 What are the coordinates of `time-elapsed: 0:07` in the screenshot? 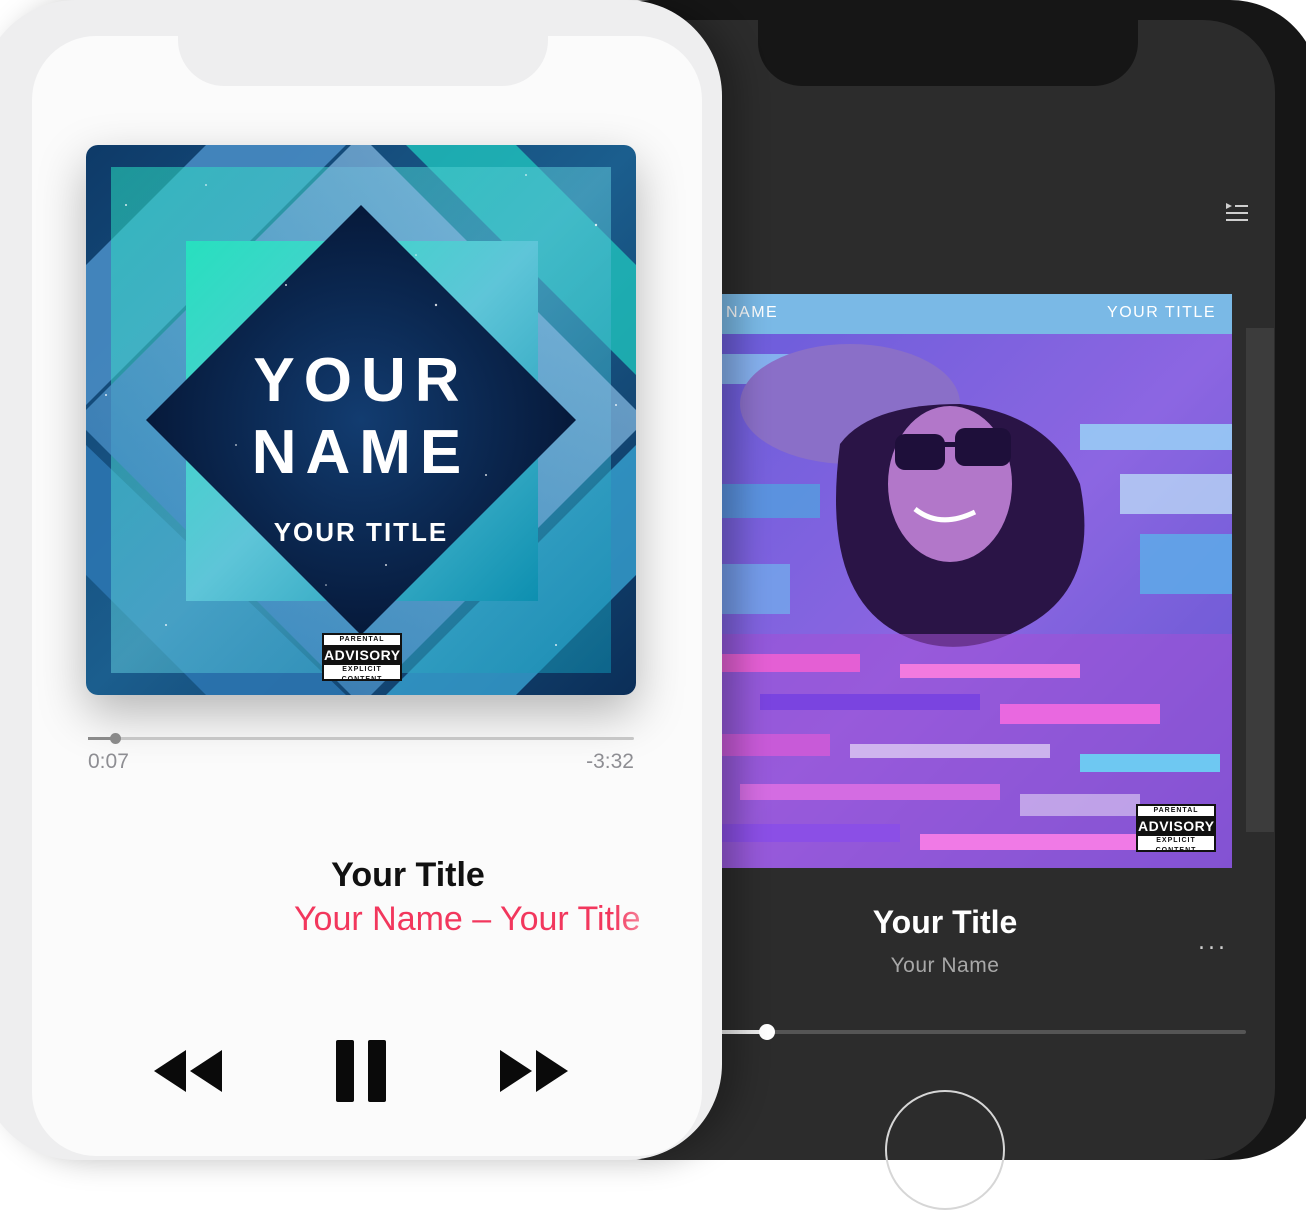 It's located at (108, 761).